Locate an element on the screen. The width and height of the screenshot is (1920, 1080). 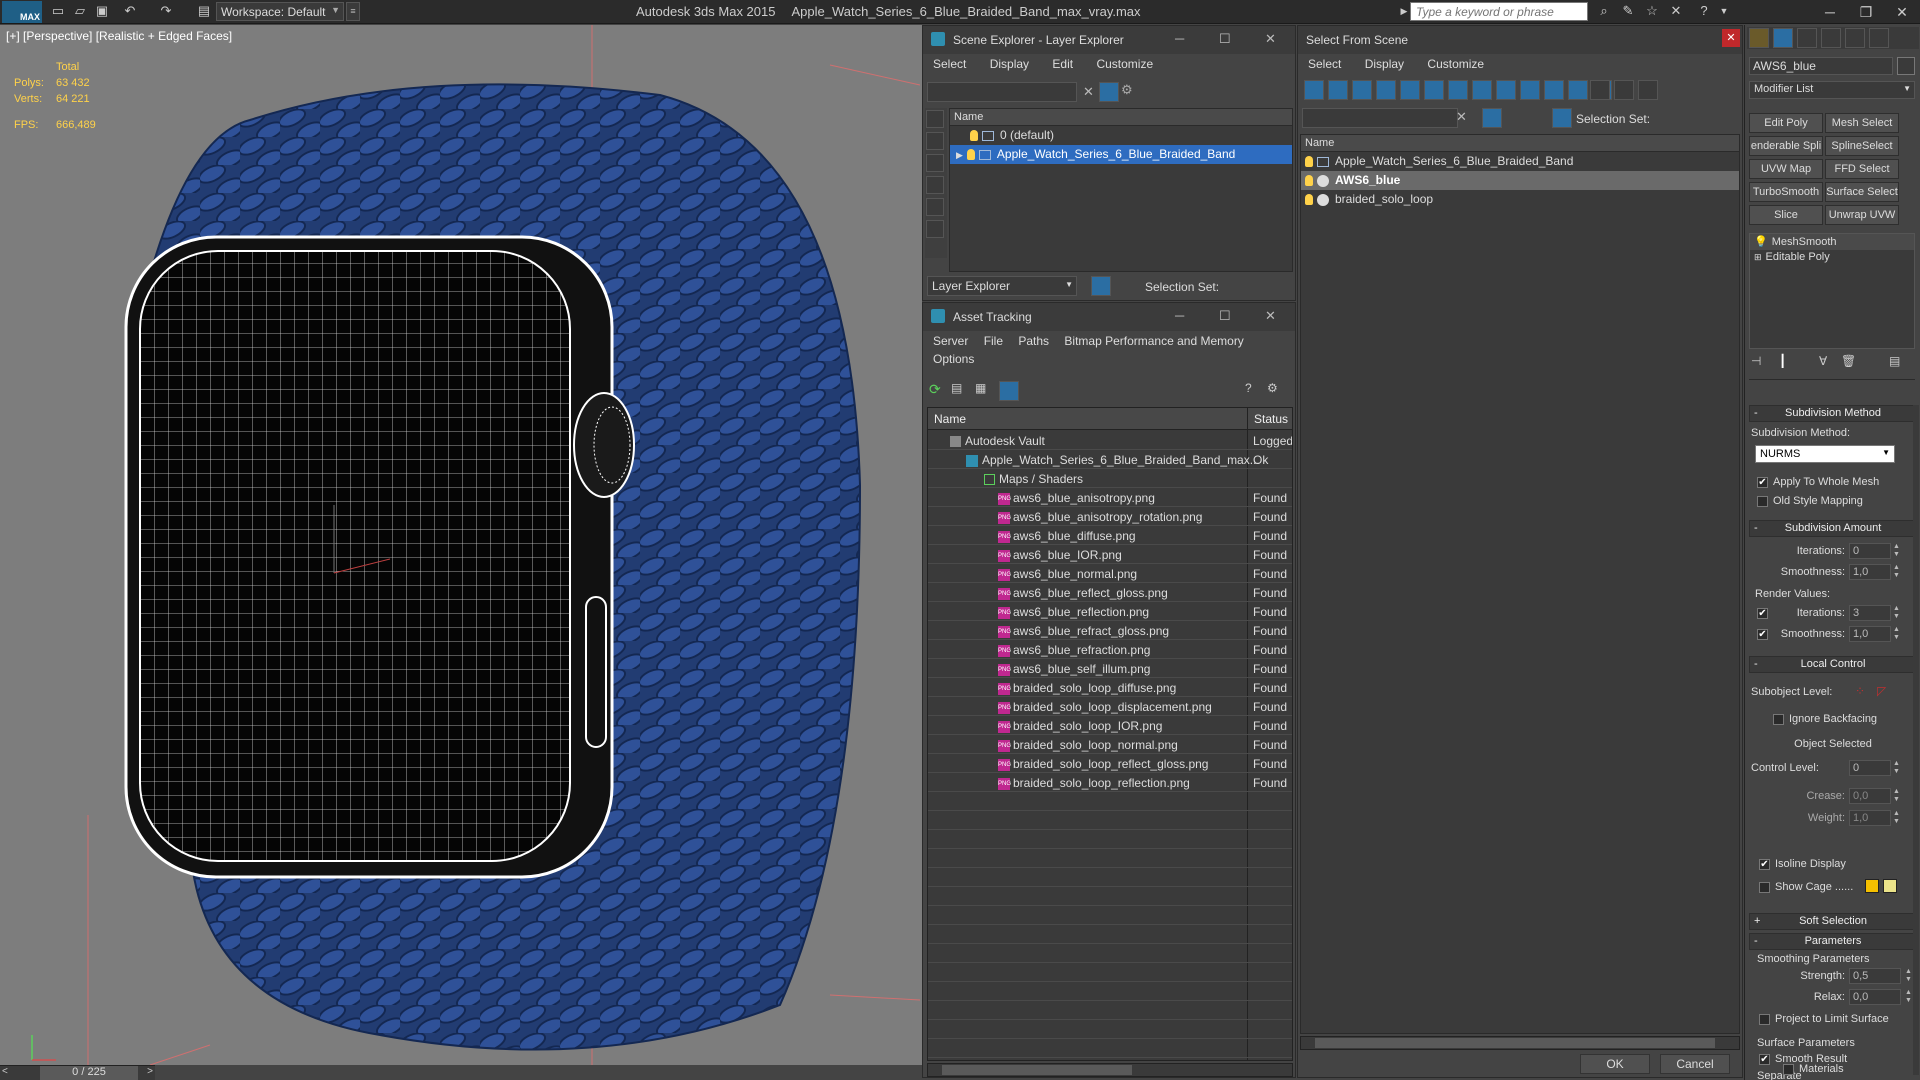
asset-row: PNG braided_solo_loop_diffuse.png Found is located at coordinates (1110, 687).